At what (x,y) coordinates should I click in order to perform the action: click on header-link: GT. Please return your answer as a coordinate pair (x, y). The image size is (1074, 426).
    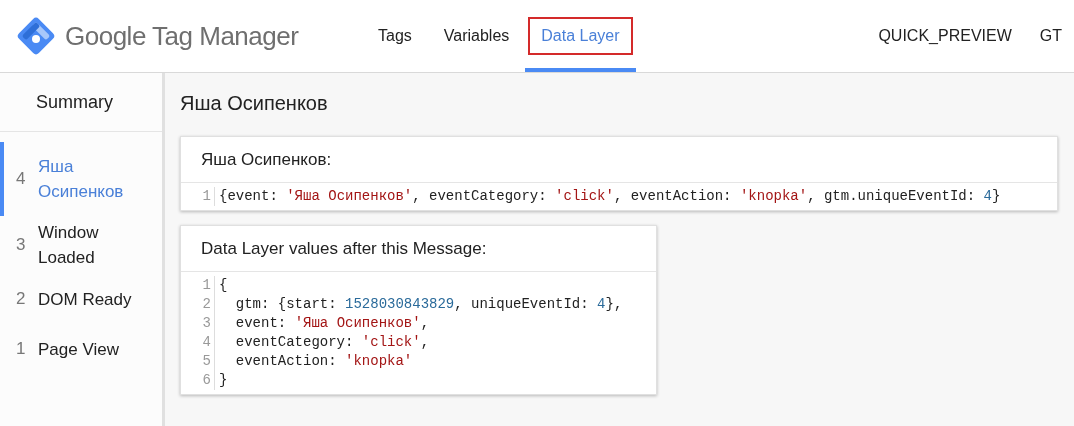
    Looking at the image, I should click on (1050, 36).